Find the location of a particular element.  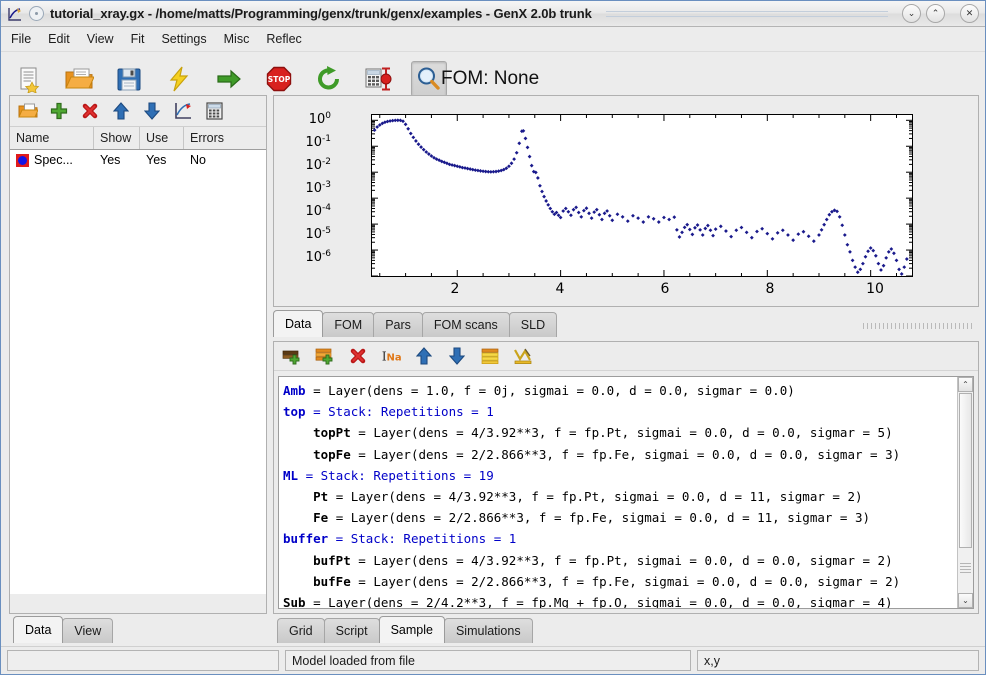

menu-item-reflec: Reflec is located at coordinates (283, 39).